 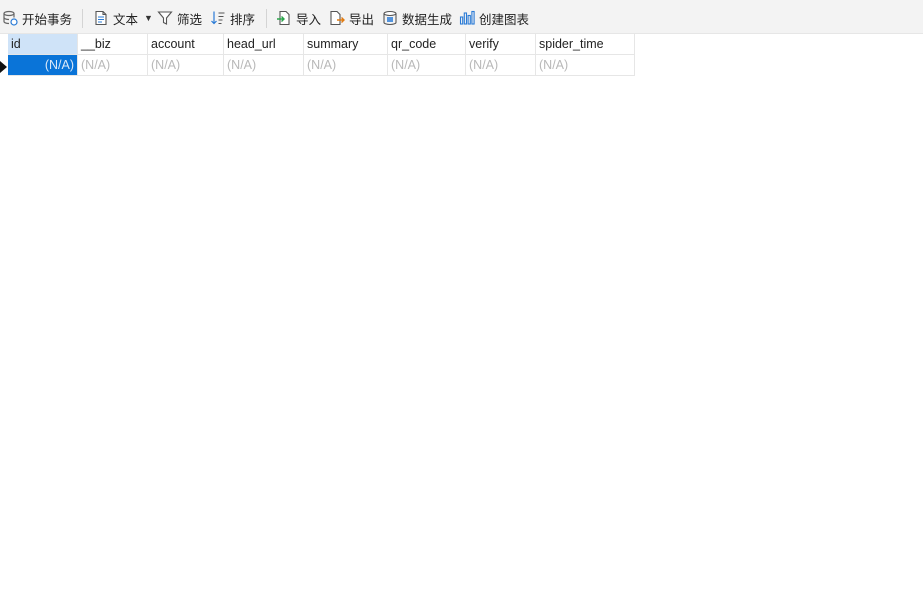 I want to click on sort-button: 排序, so click(x=232, y=18).